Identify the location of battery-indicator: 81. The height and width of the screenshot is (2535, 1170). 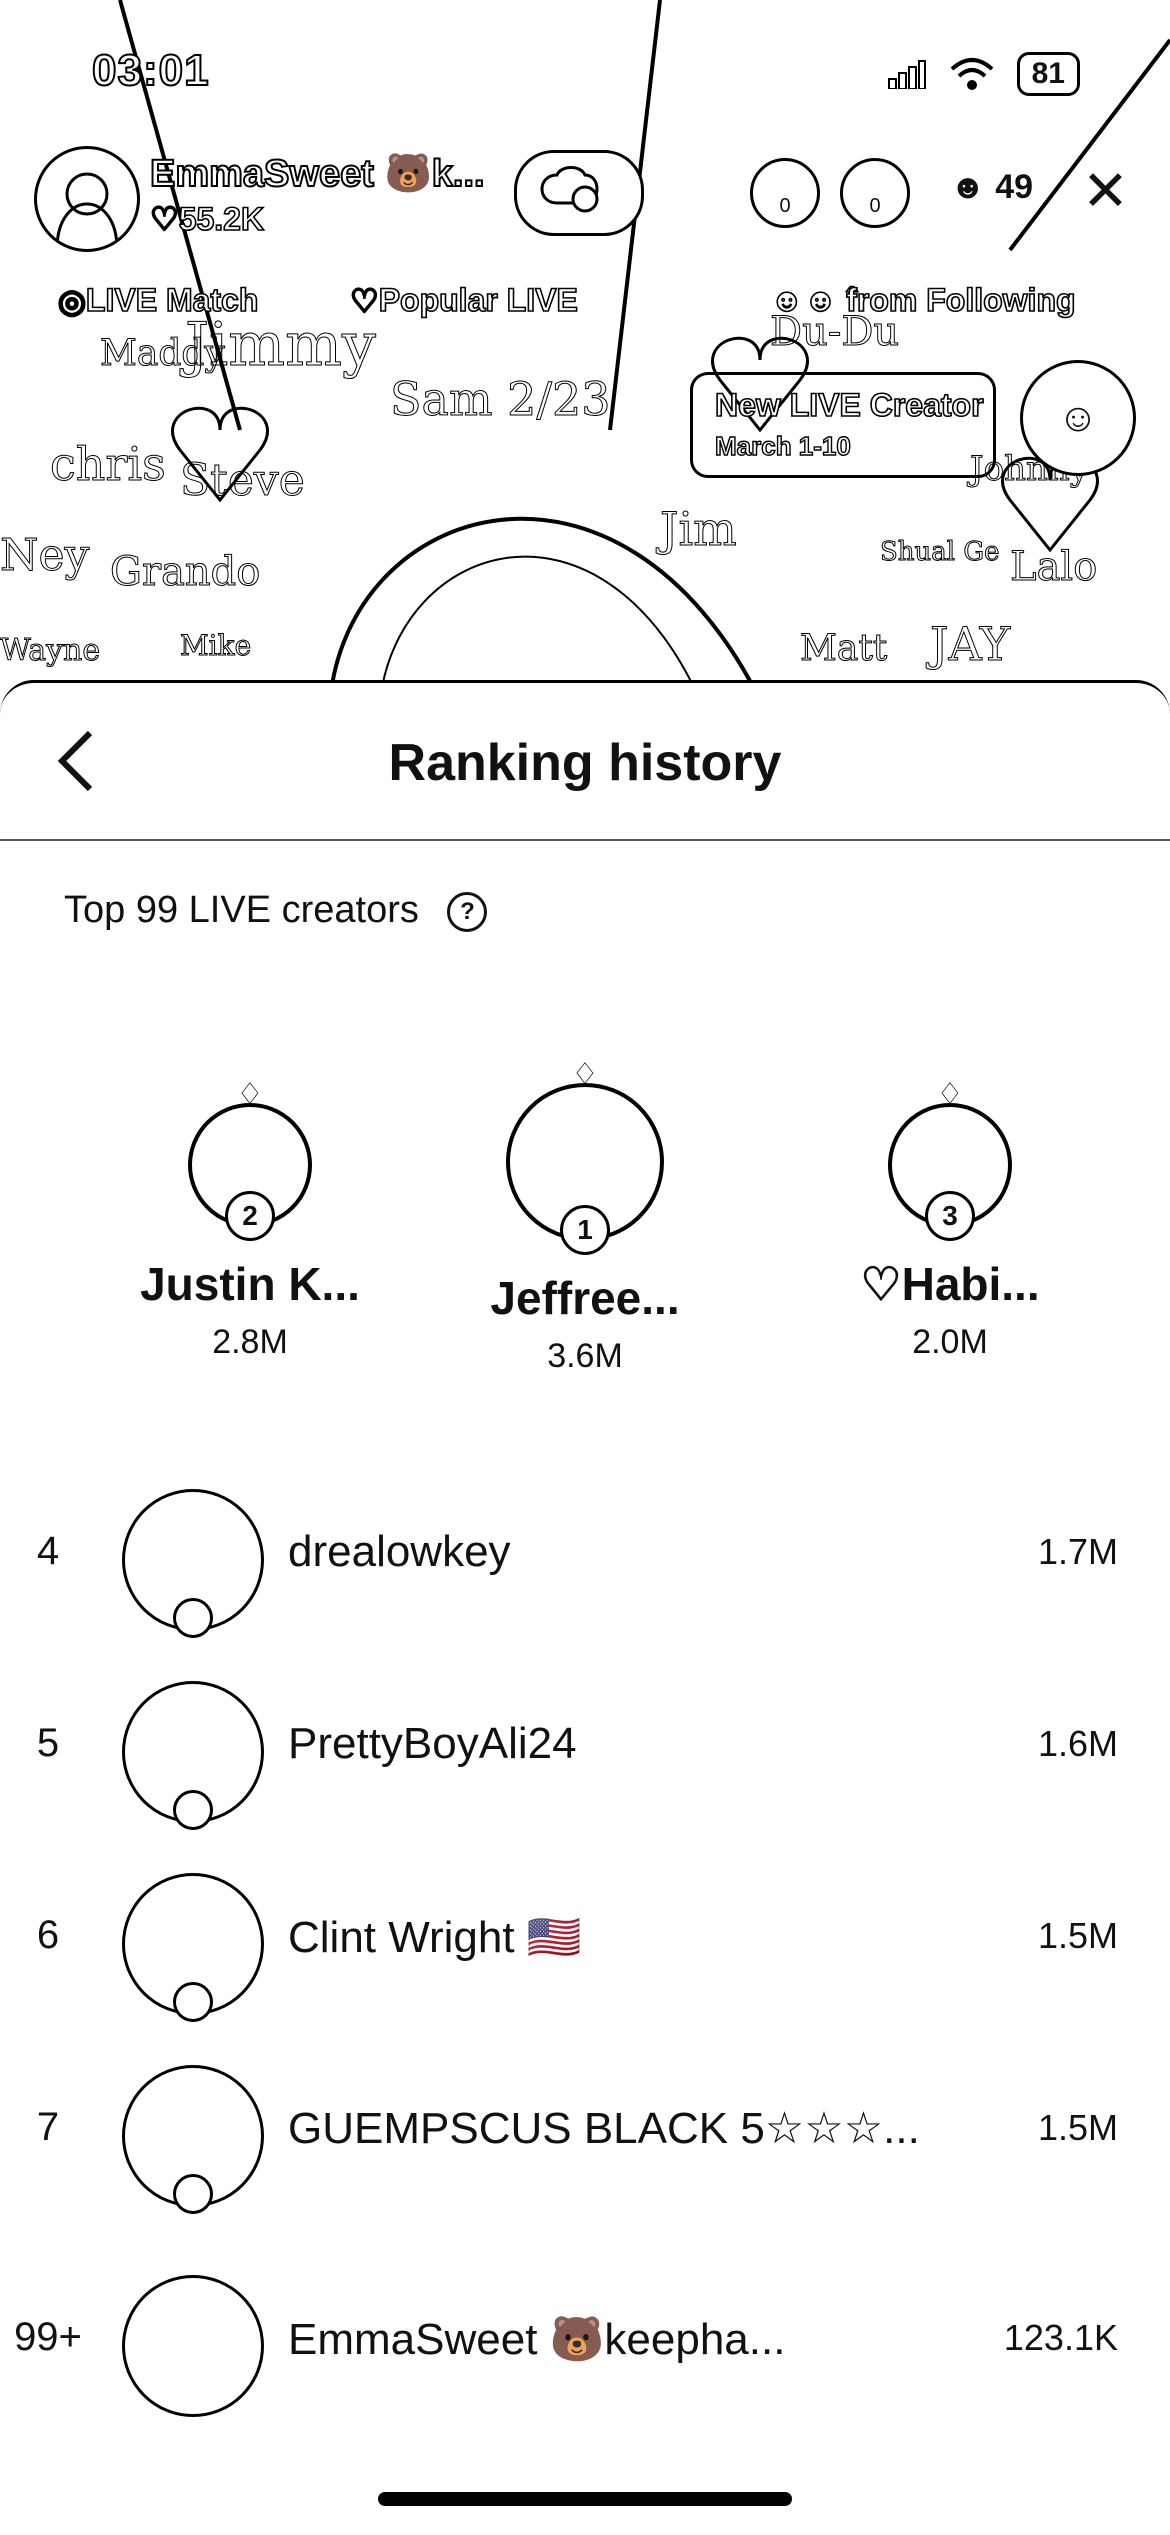
(1048, 74).